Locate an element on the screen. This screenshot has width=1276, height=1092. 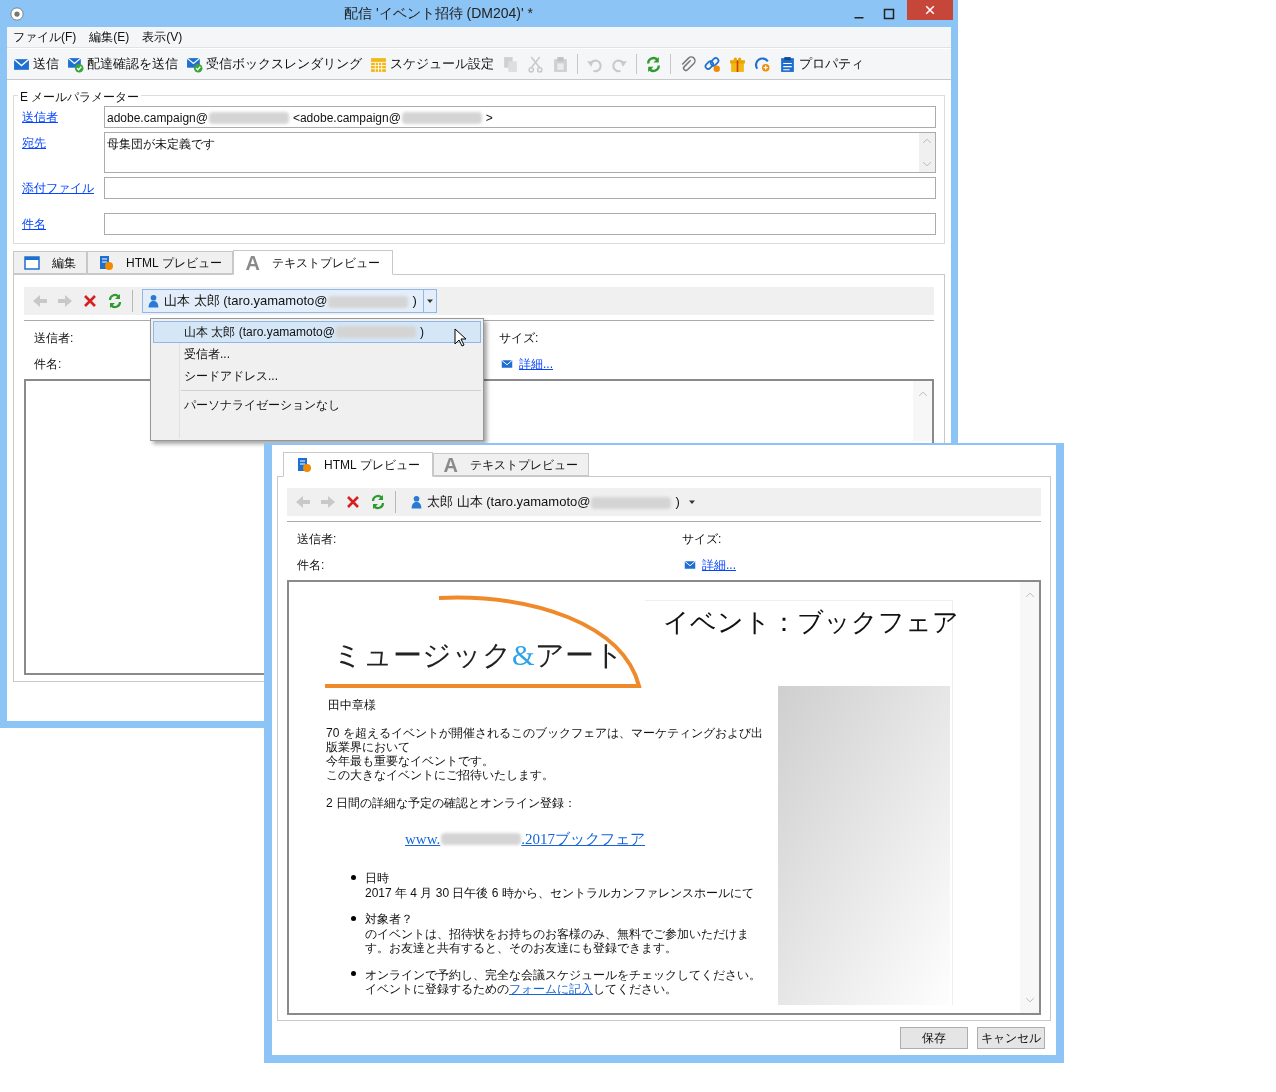
gift-button is located at coordinates (737, 64).